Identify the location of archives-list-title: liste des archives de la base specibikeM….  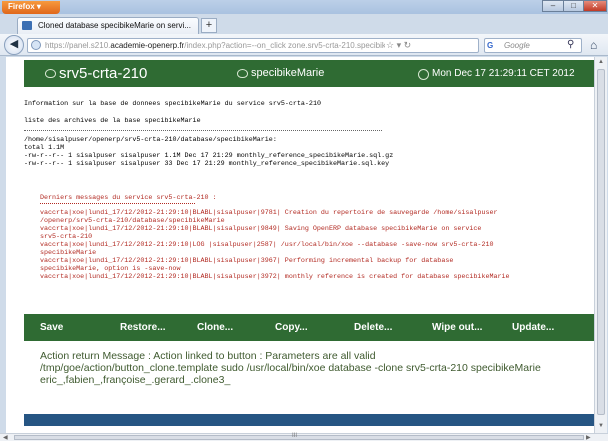
(112, 121).